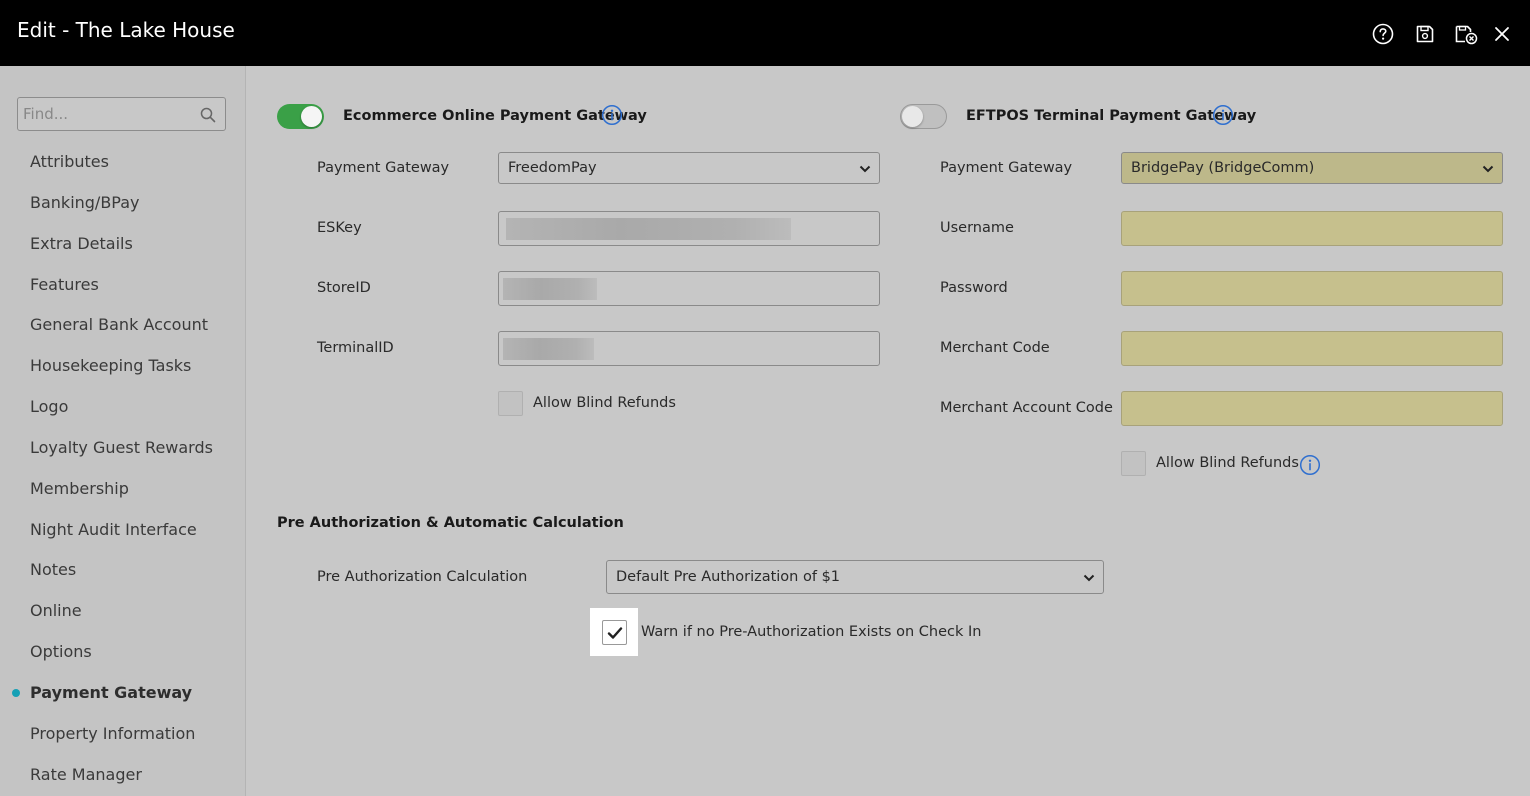 The image size is (1530, 796). I want to click on sidebar-item-night-audit-interface: Night Audit Interface, so click(113, 529).